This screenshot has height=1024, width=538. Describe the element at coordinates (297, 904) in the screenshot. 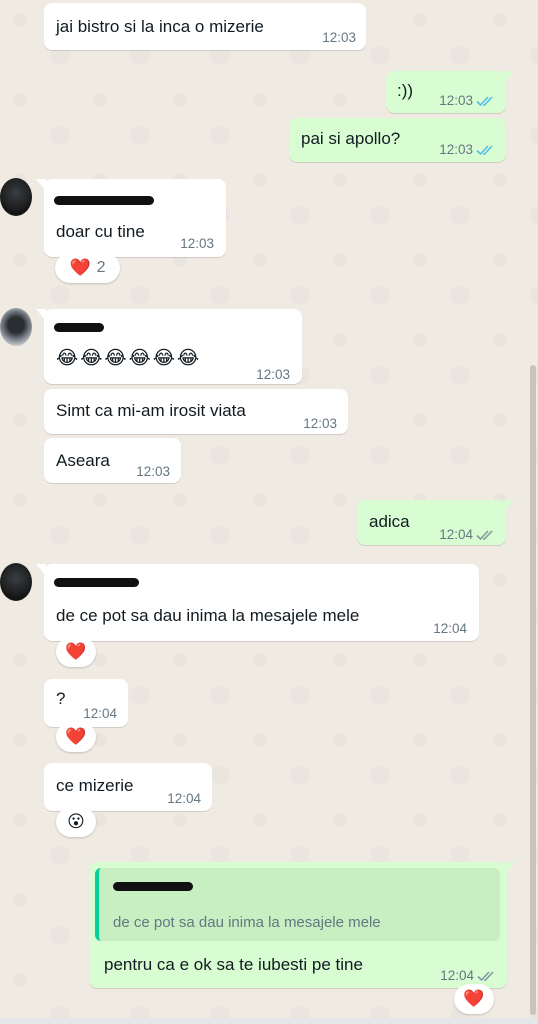

I see `quoted-message: de ce pot sa dau inima la mesajele mele` at that location.